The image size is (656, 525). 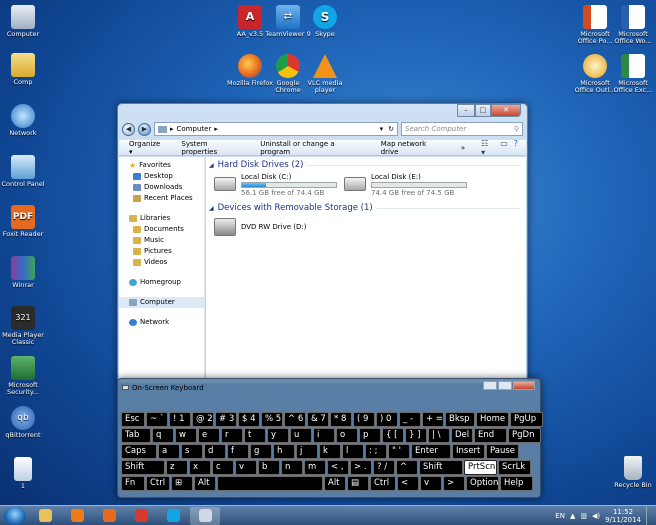 What do you see at coordinates (161, 302) in the screenshot?
I see `nav-computer: Computer` at bounding box center [161, 302].